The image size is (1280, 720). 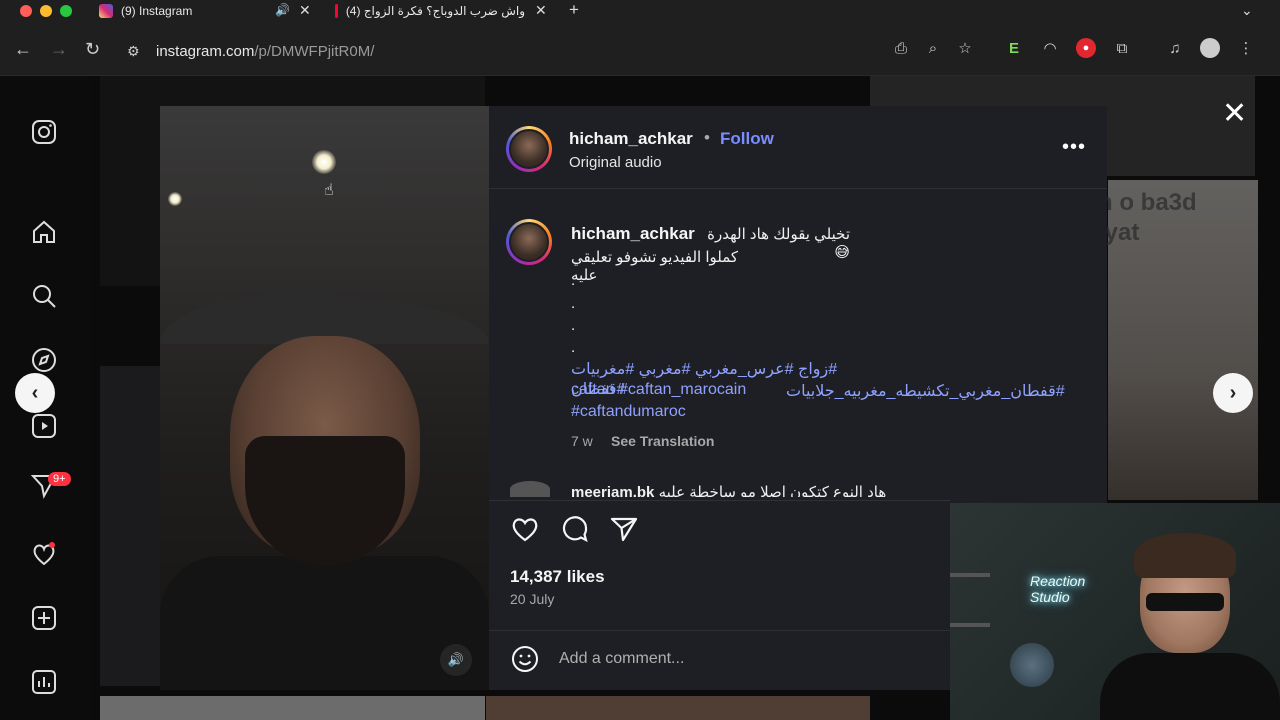 What do you see at coordinates (557, 577) in the screenshot?
I see `likes-count: 14,387 likes` at bounding box center [557, 577].